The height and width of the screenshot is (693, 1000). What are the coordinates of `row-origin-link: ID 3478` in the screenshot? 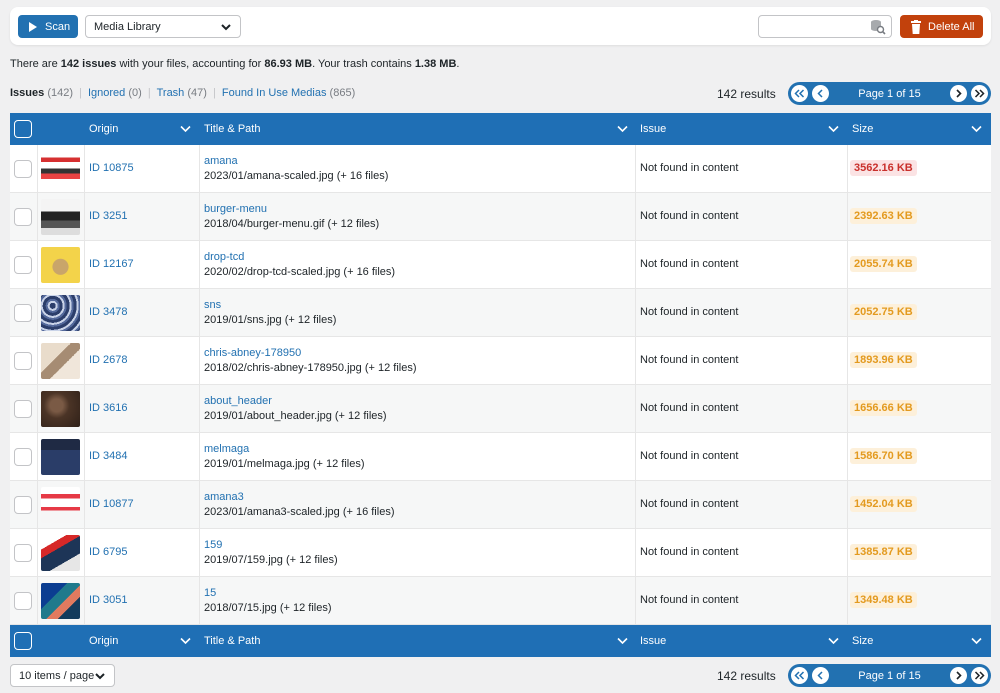 It's located at (108, 312).